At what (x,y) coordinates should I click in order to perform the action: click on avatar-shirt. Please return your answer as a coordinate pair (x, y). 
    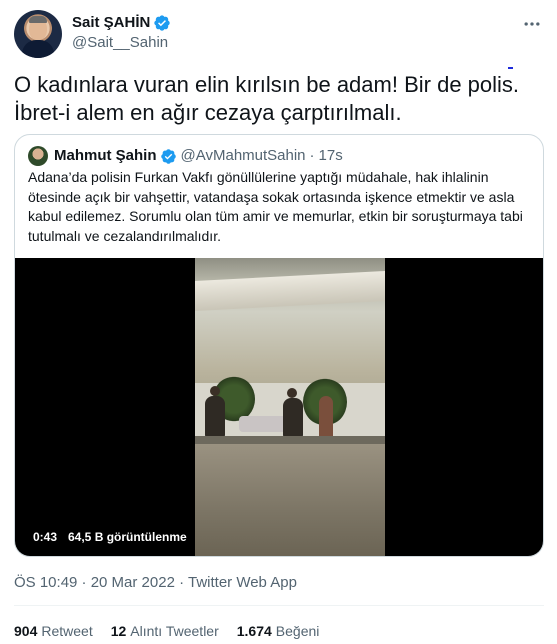
    Looking at the image, I should click on (38, 49).